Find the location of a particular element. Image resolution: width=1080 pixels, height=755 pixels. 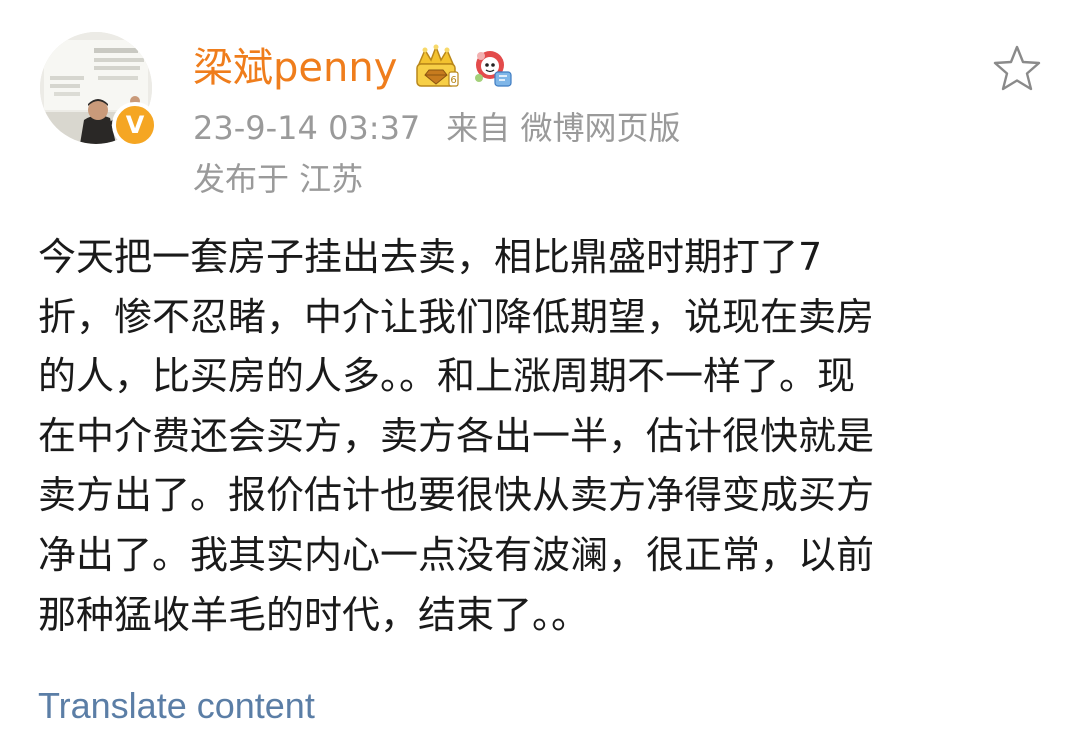

verified-badge-icon: V is located at coordinates (135, 125).